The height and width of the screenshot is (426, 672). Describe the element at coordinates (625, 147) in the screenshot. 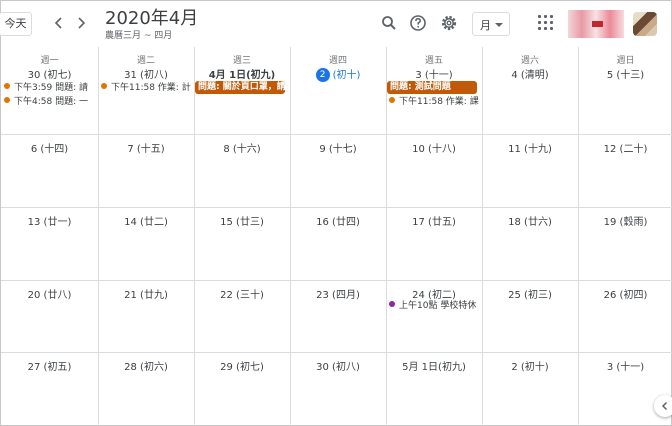

I see `day-cell-label: 12 (二十)` at that location.